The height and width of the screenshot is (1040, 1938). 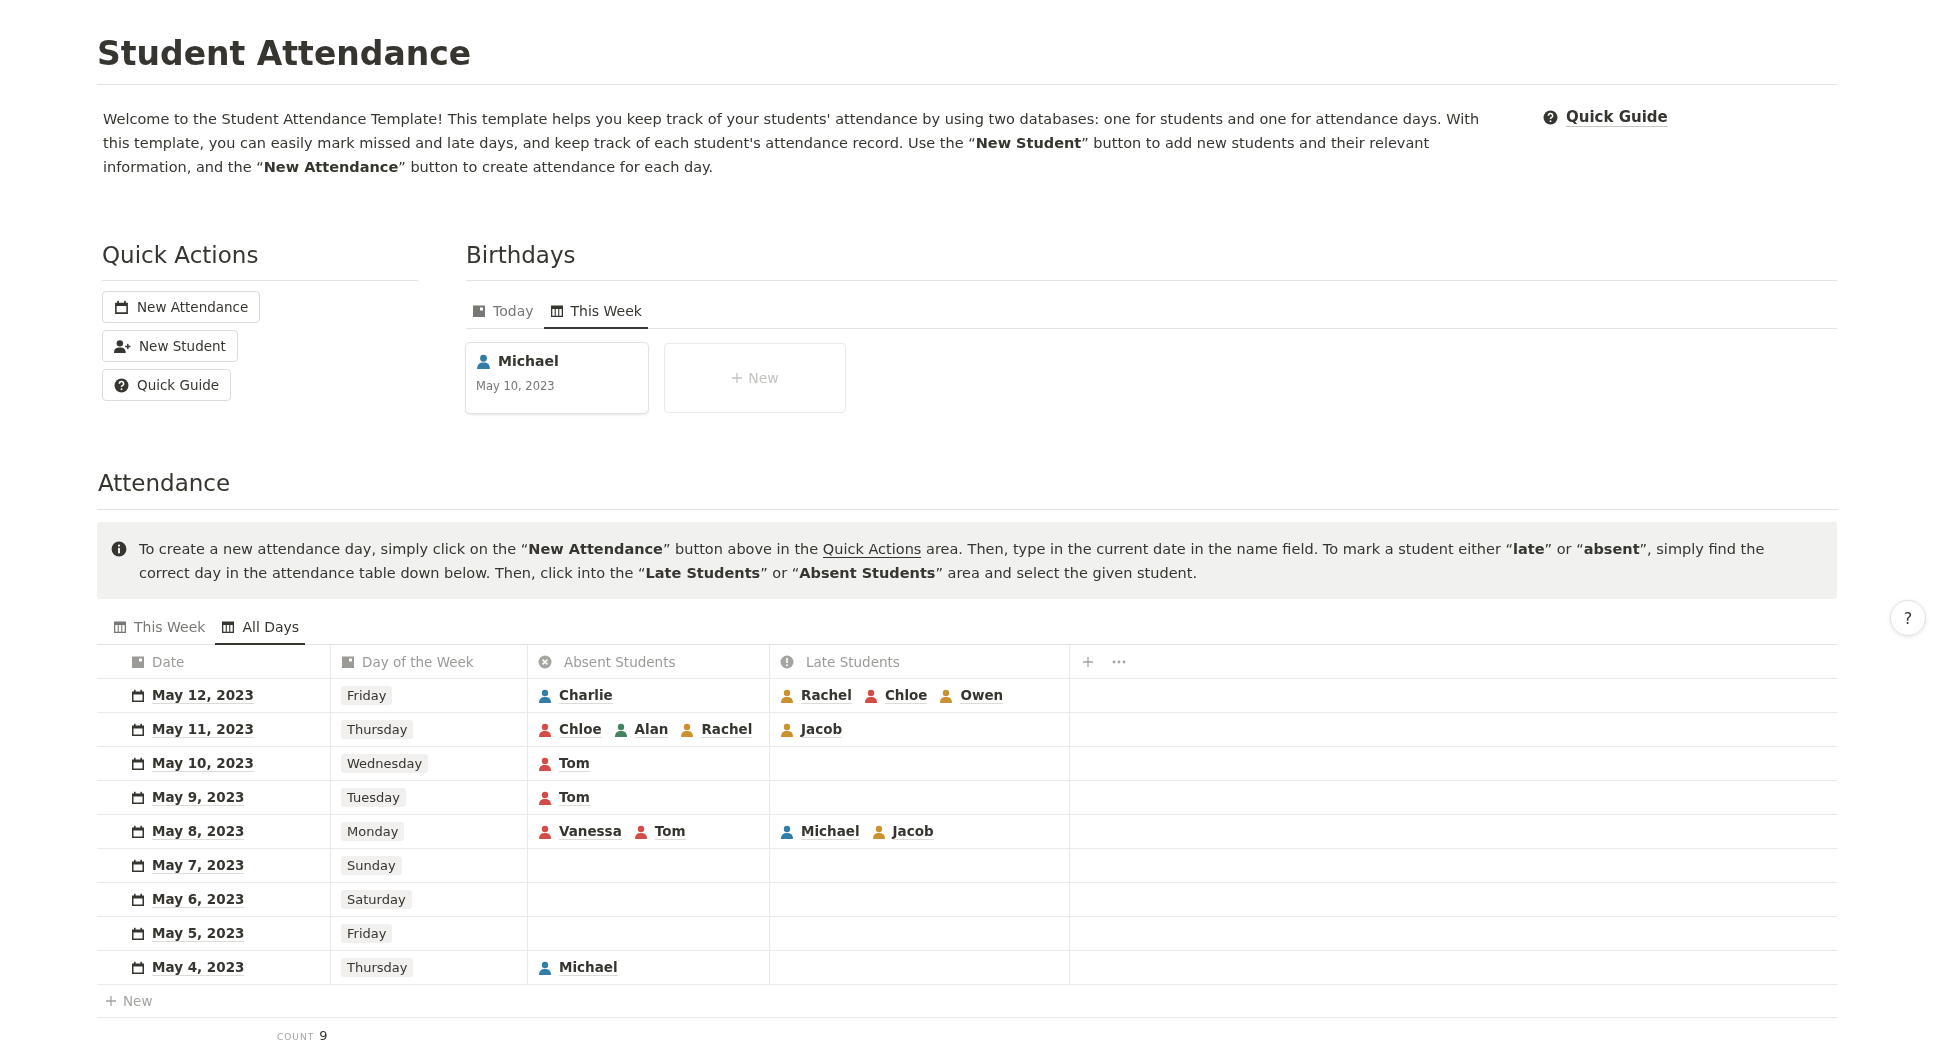 I want to click on date-link: May 7, 2023, so click(x=198, y=866).